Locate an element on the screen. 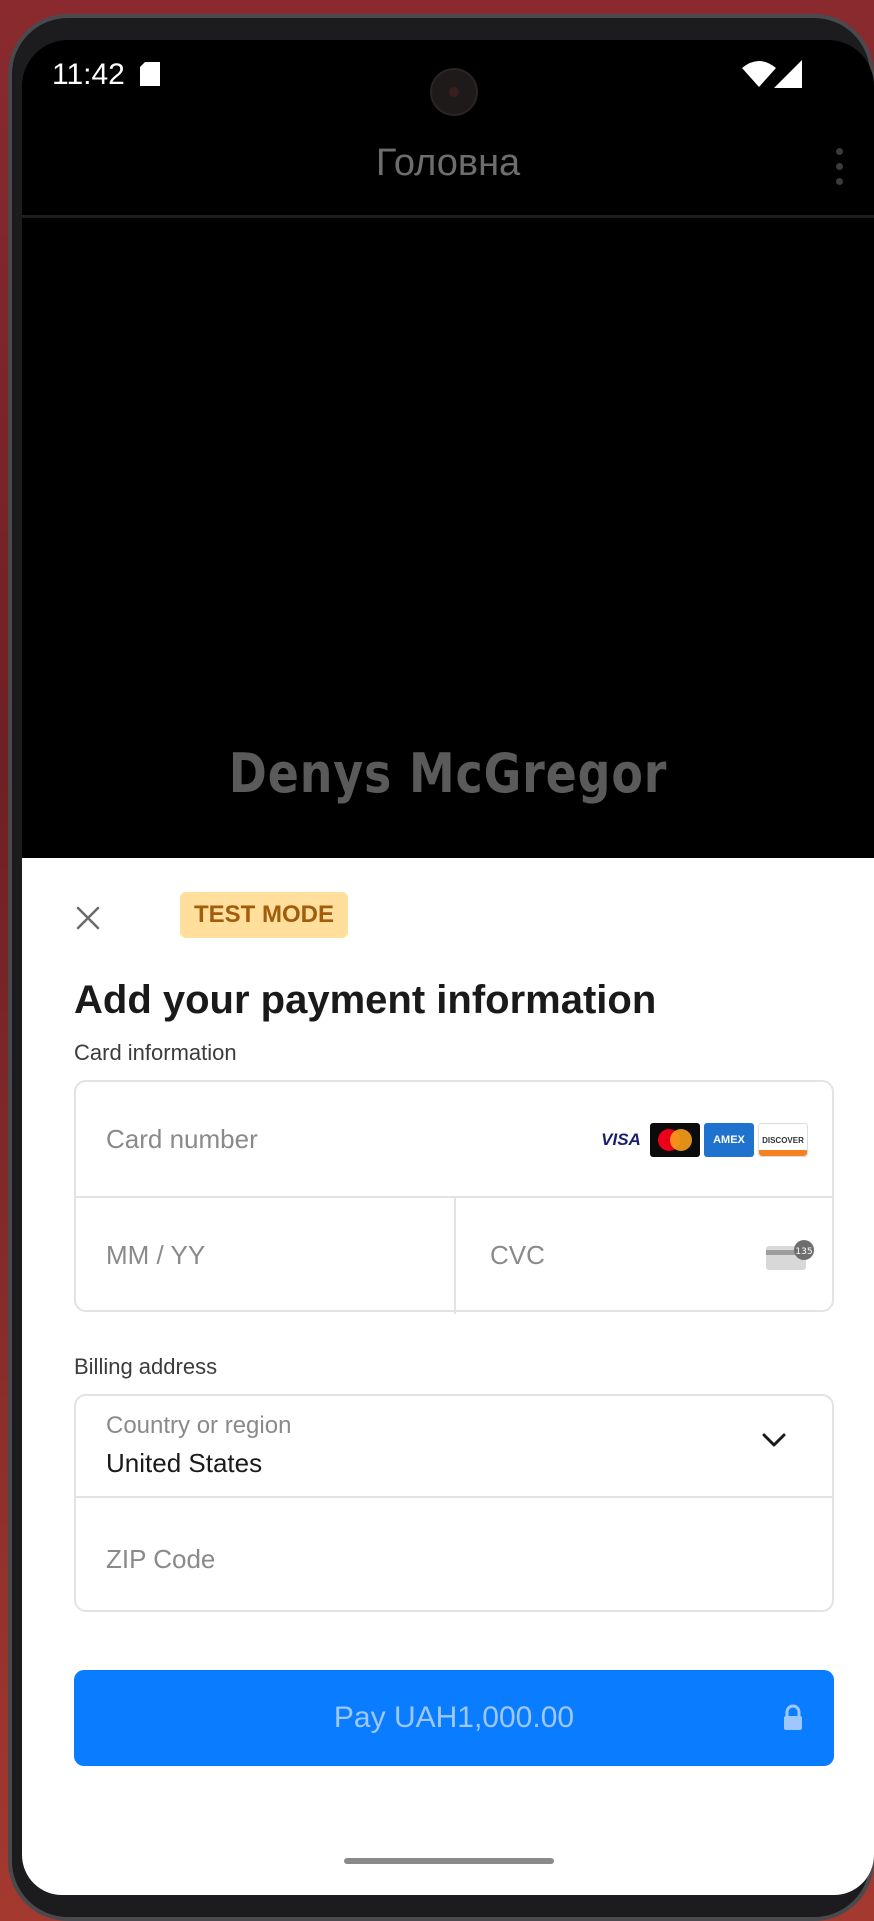  card-brand-logos: VISA AMEX DISCOVER is located at coordinates (702, 1140).